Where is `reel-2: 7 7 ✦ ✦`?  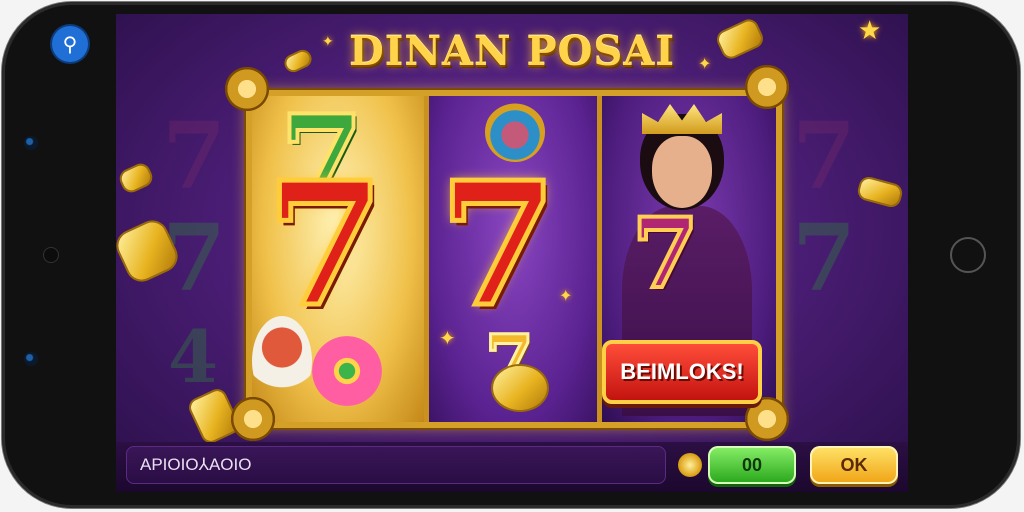
reel-2: 7 7 ✦ ✦ is located at coordinates (513, 259).